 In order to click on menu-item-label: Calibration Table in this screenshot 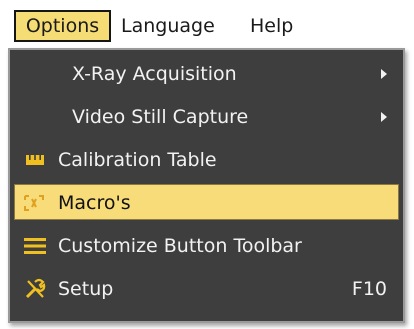, I will do `click(137, 160)`.